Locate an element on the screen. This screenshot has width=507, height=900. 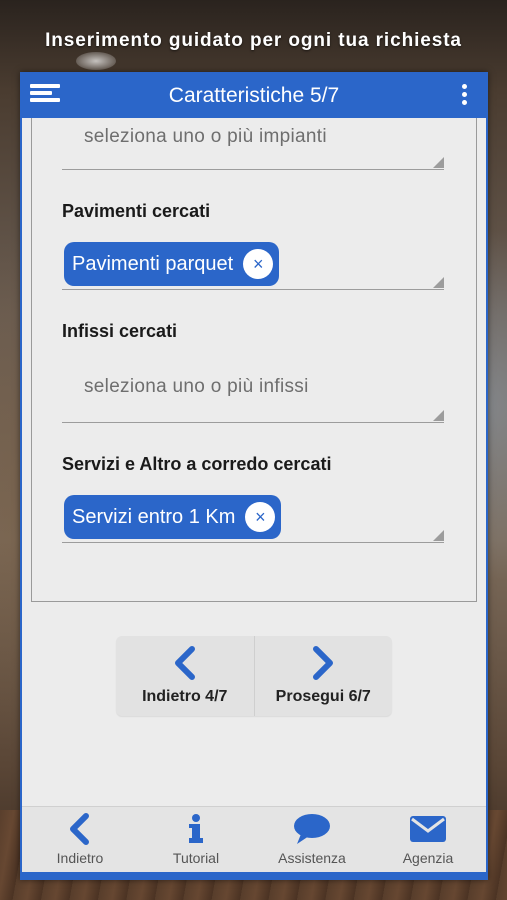
app-bar: Caratteristiche 5/7 is located at coordinates (254, 96).